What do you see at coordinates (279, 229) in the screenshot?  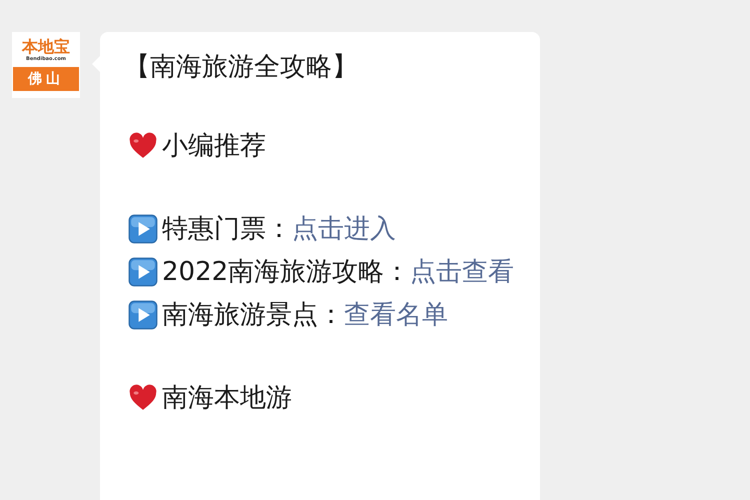 I see `item-text: 特惠门票：点击进入` at bounding box center [279, 229].